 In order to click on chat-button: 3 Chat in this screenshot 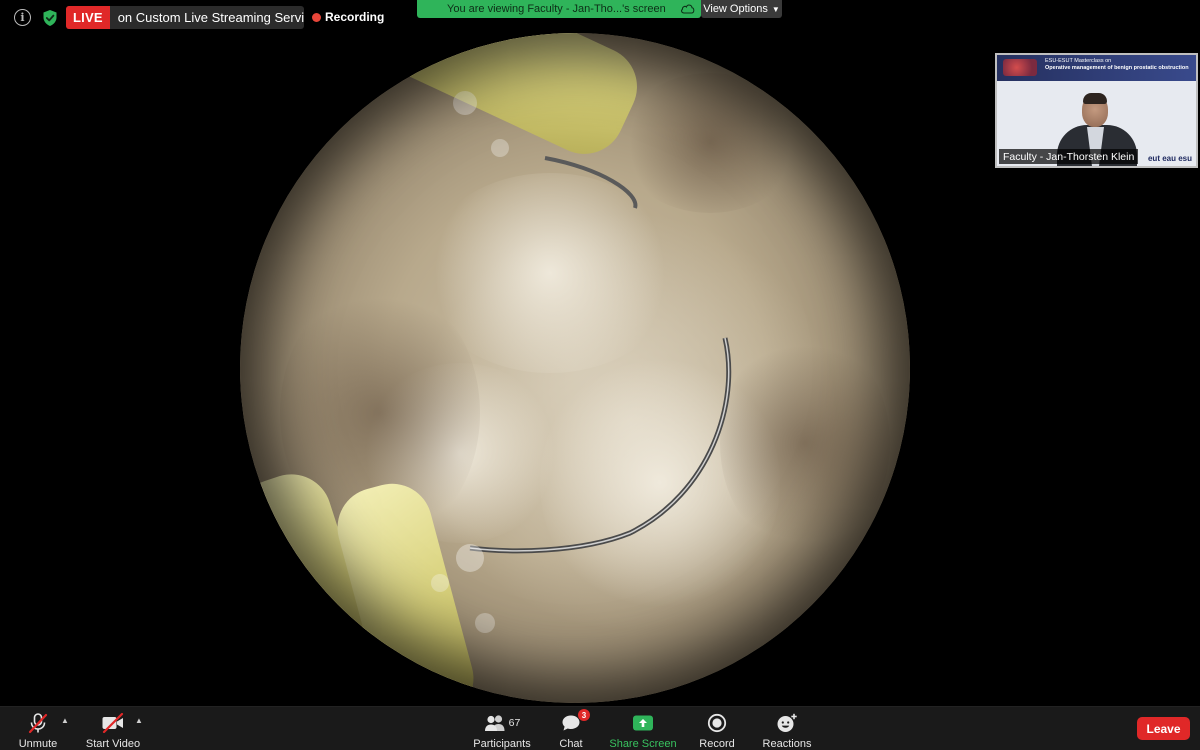, I will do `click(571, 728)`.